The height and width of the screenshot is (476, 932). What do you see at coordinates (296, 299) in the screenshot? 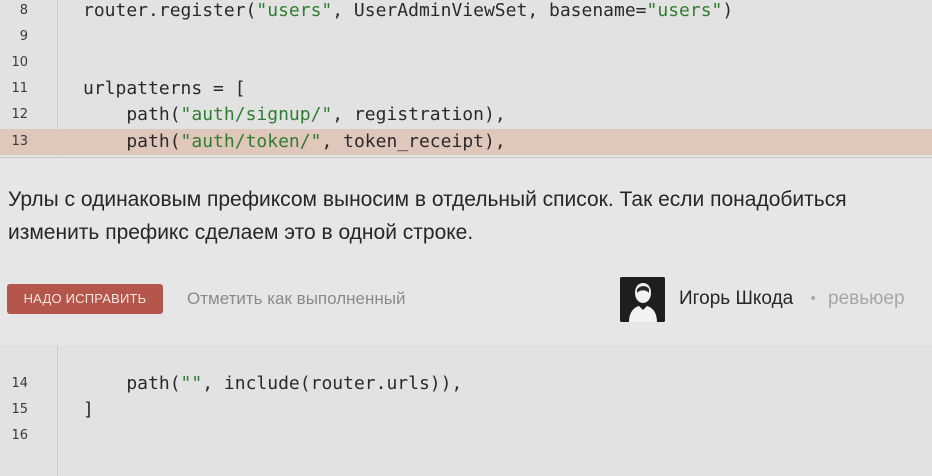
I see `mark-as-done-link: Отметить как выполненный` at bounding box center [296, 299].